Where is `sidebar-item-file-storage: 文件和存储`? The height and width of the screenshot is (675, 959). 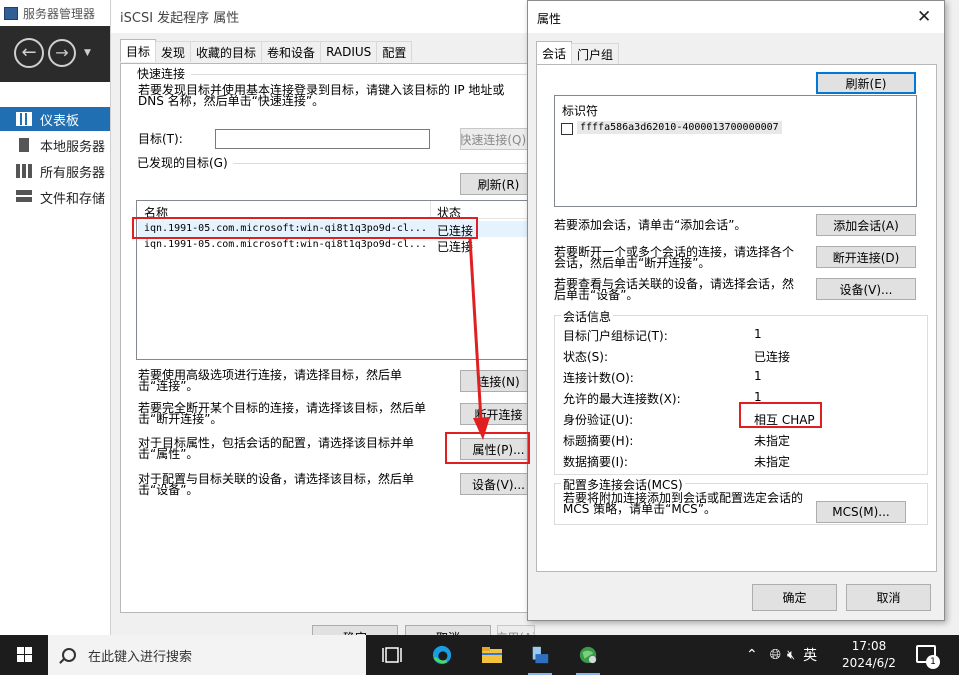
sidebar-item-file-storage: 文件和存储 is located at coordinates (60, 197).